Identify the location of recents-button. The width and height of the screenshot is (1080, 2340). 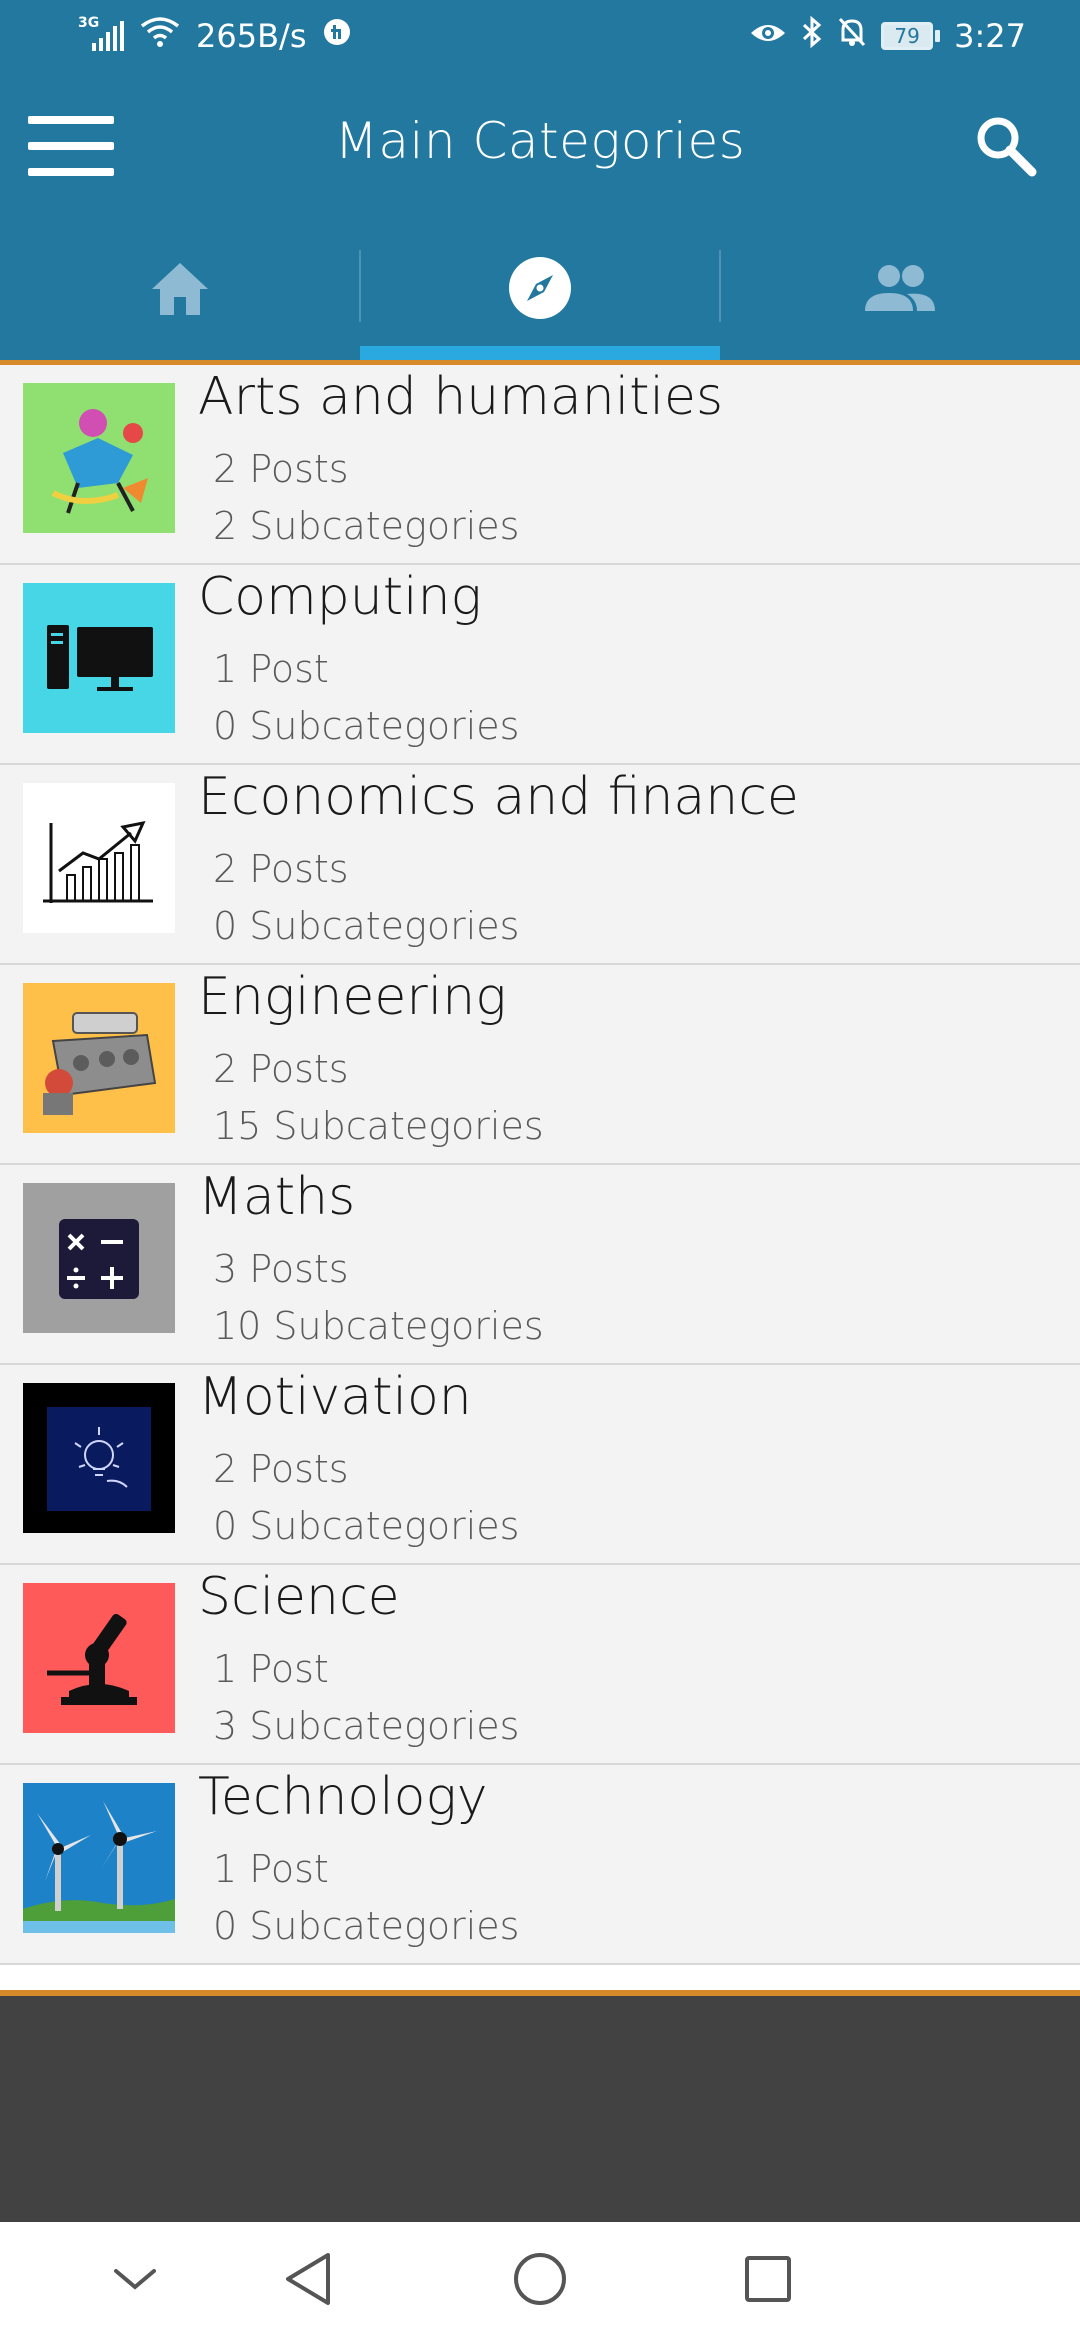
(768, 2281).